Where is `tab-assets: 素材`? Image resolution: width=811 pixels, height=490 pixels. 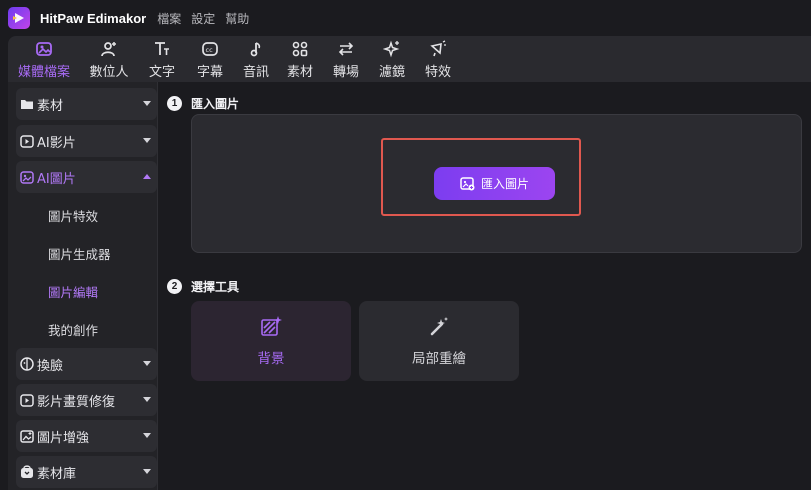 tab-assets: 素材 is located at coordinates (300, 59).